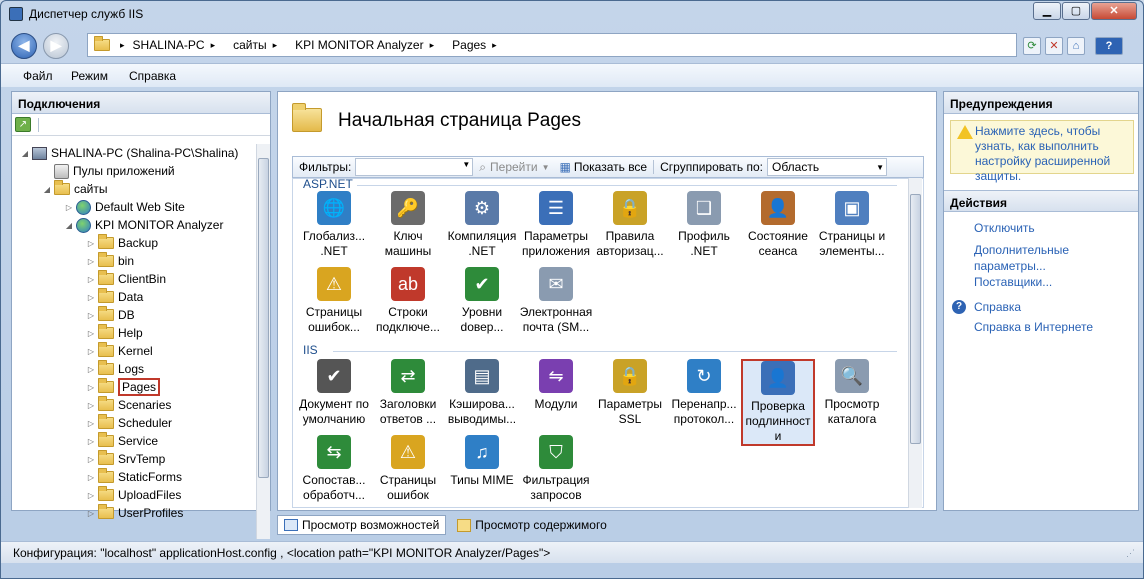 This screenshot has height=579, width=1144. What do you see at coordinates (129, 153) in the screenshot?
I see `tree-node-server: ◢ SHALINA-PC (Shalina-PC\Shalina)` at bounding box center [129, 153].